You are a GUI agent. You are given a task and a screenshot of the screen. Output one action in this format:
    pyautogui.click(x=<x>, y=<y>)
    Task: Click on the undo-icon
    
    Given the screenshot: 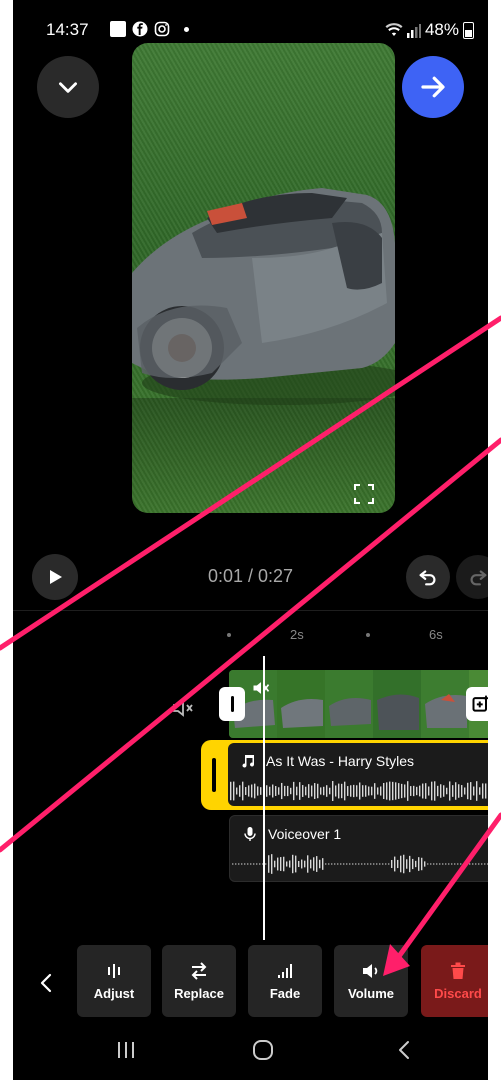 What is the action you would take?
    pyautogui.click(x=427, y=578)
    